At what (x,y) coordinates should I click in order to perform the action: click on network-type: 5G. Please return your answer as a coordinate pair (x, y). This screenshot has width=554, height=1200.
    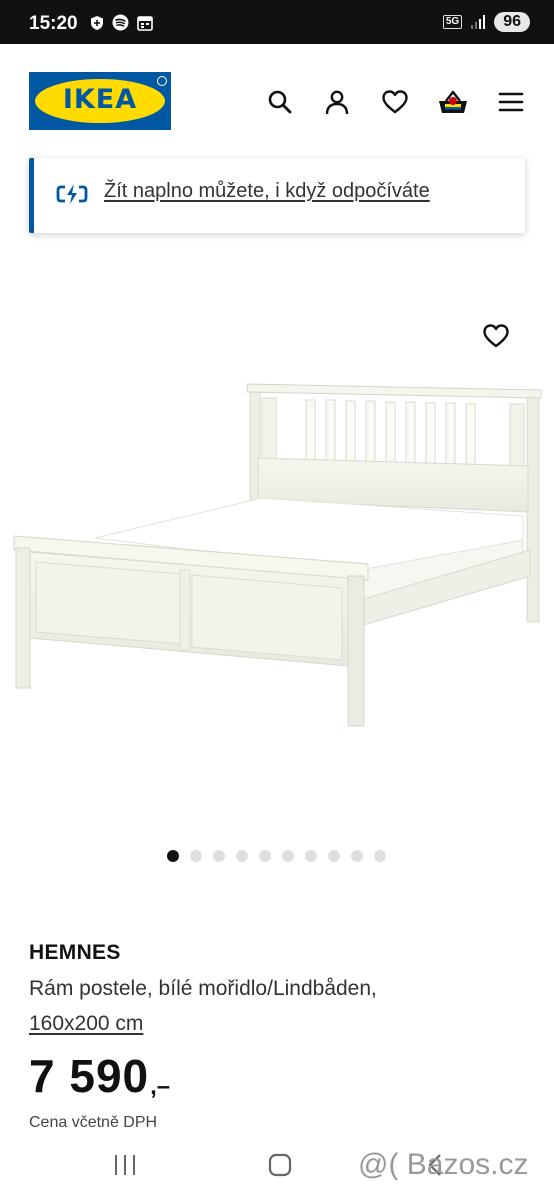
    Looking at the image, I should click on (452, 22).